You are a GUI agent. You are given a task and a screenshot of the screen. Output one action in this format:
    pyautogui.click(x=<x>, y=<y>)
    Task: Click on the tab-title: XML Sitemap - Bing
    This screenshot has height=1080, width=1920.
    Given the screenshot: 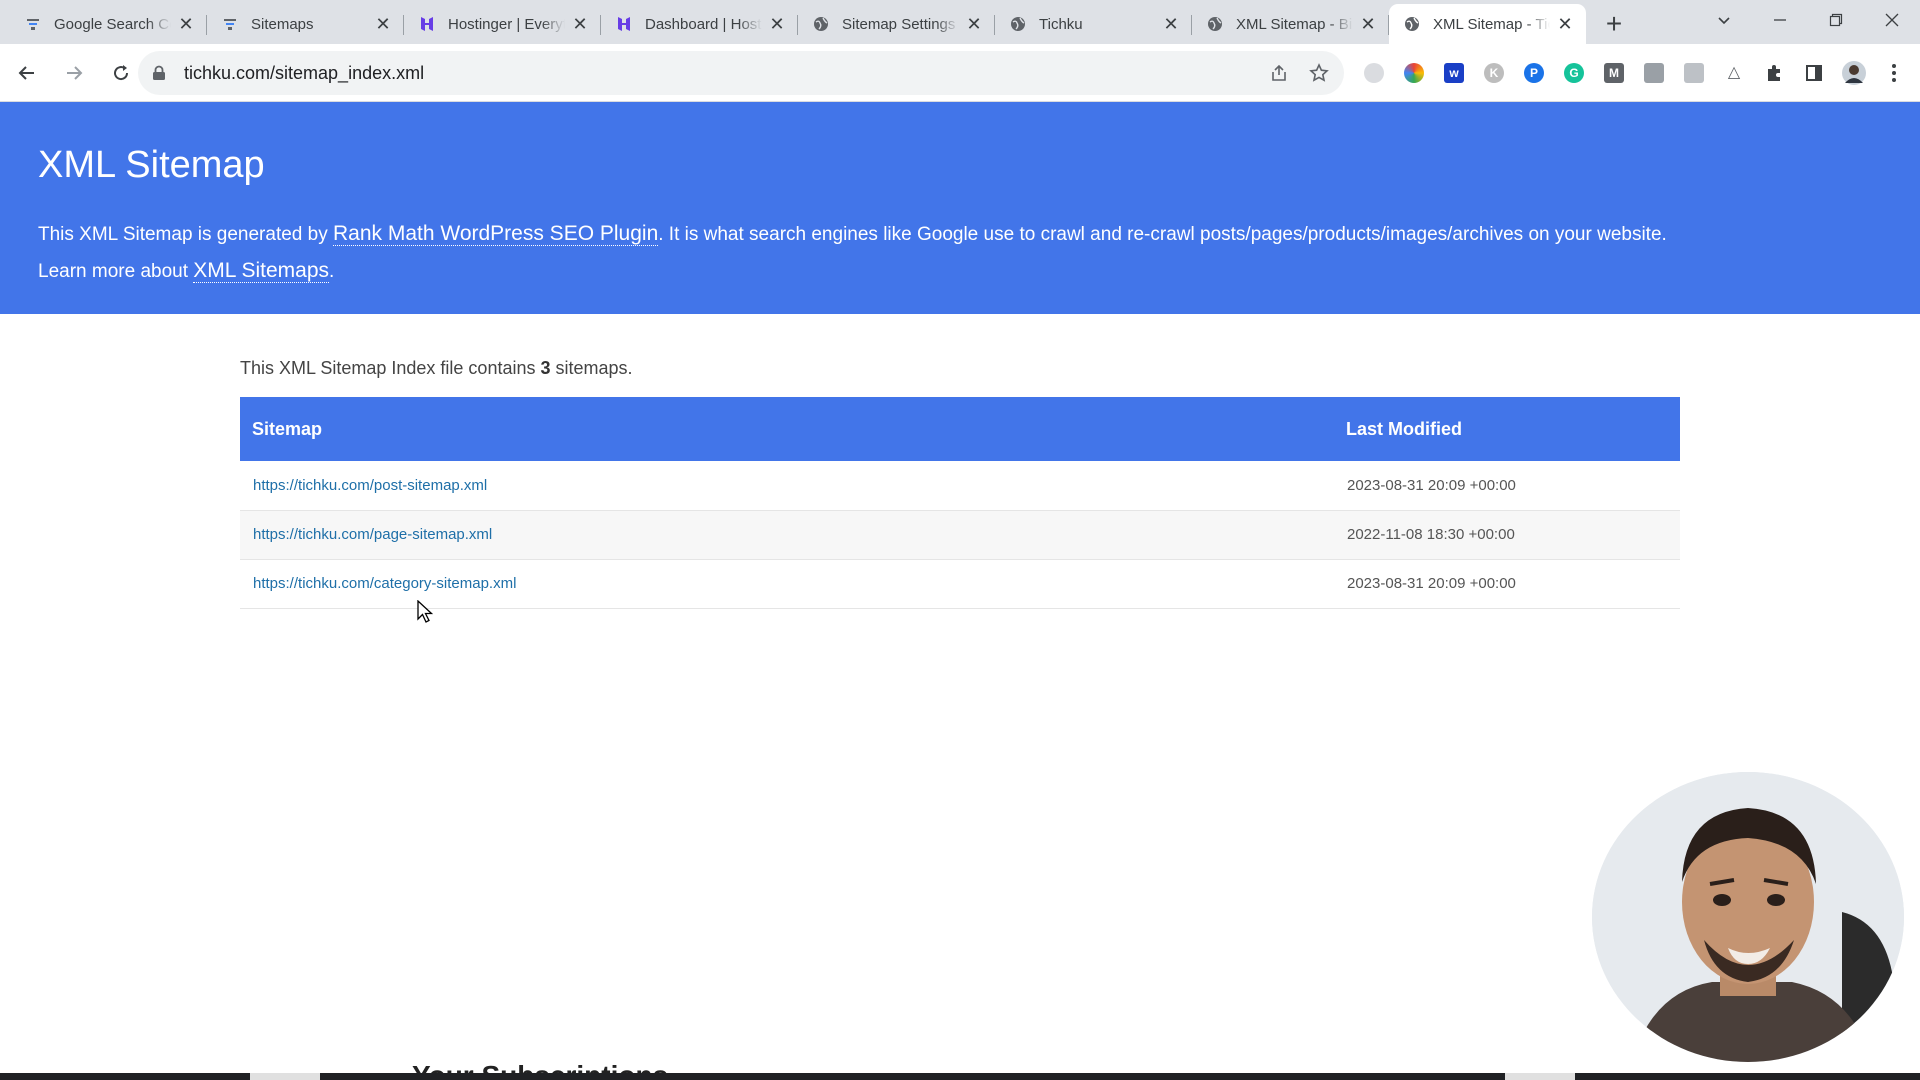 What is the action you would take?
    pyautogui.click(x=1294, y=24)
    